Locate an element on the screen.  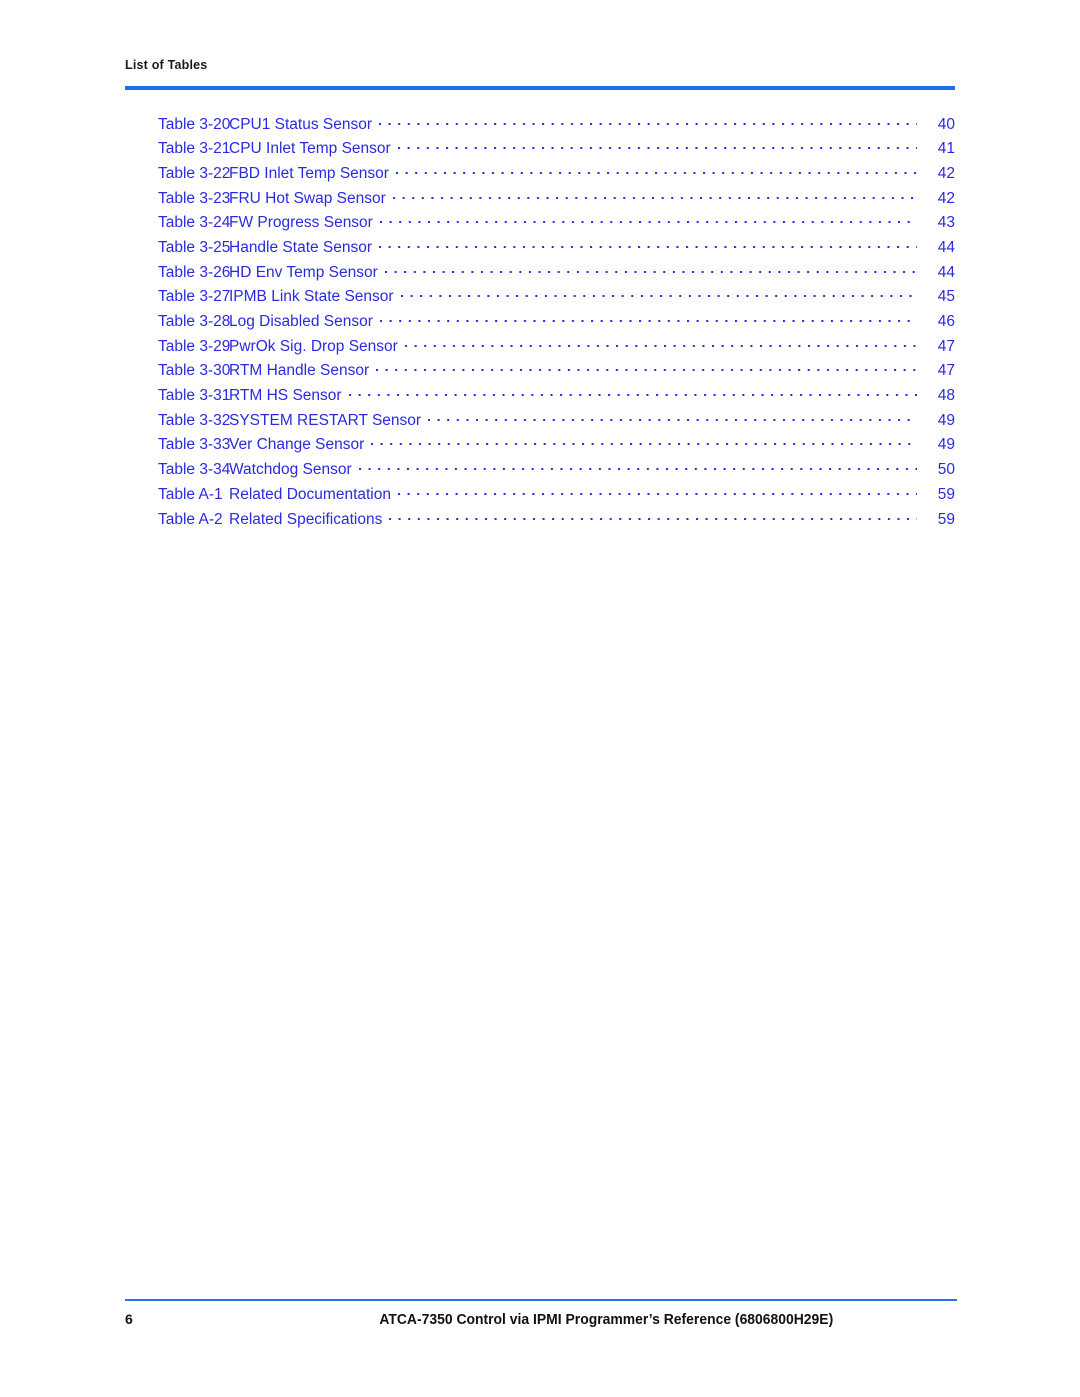
toc-entry-page-number: 40 is located at coordinates (946, 124).